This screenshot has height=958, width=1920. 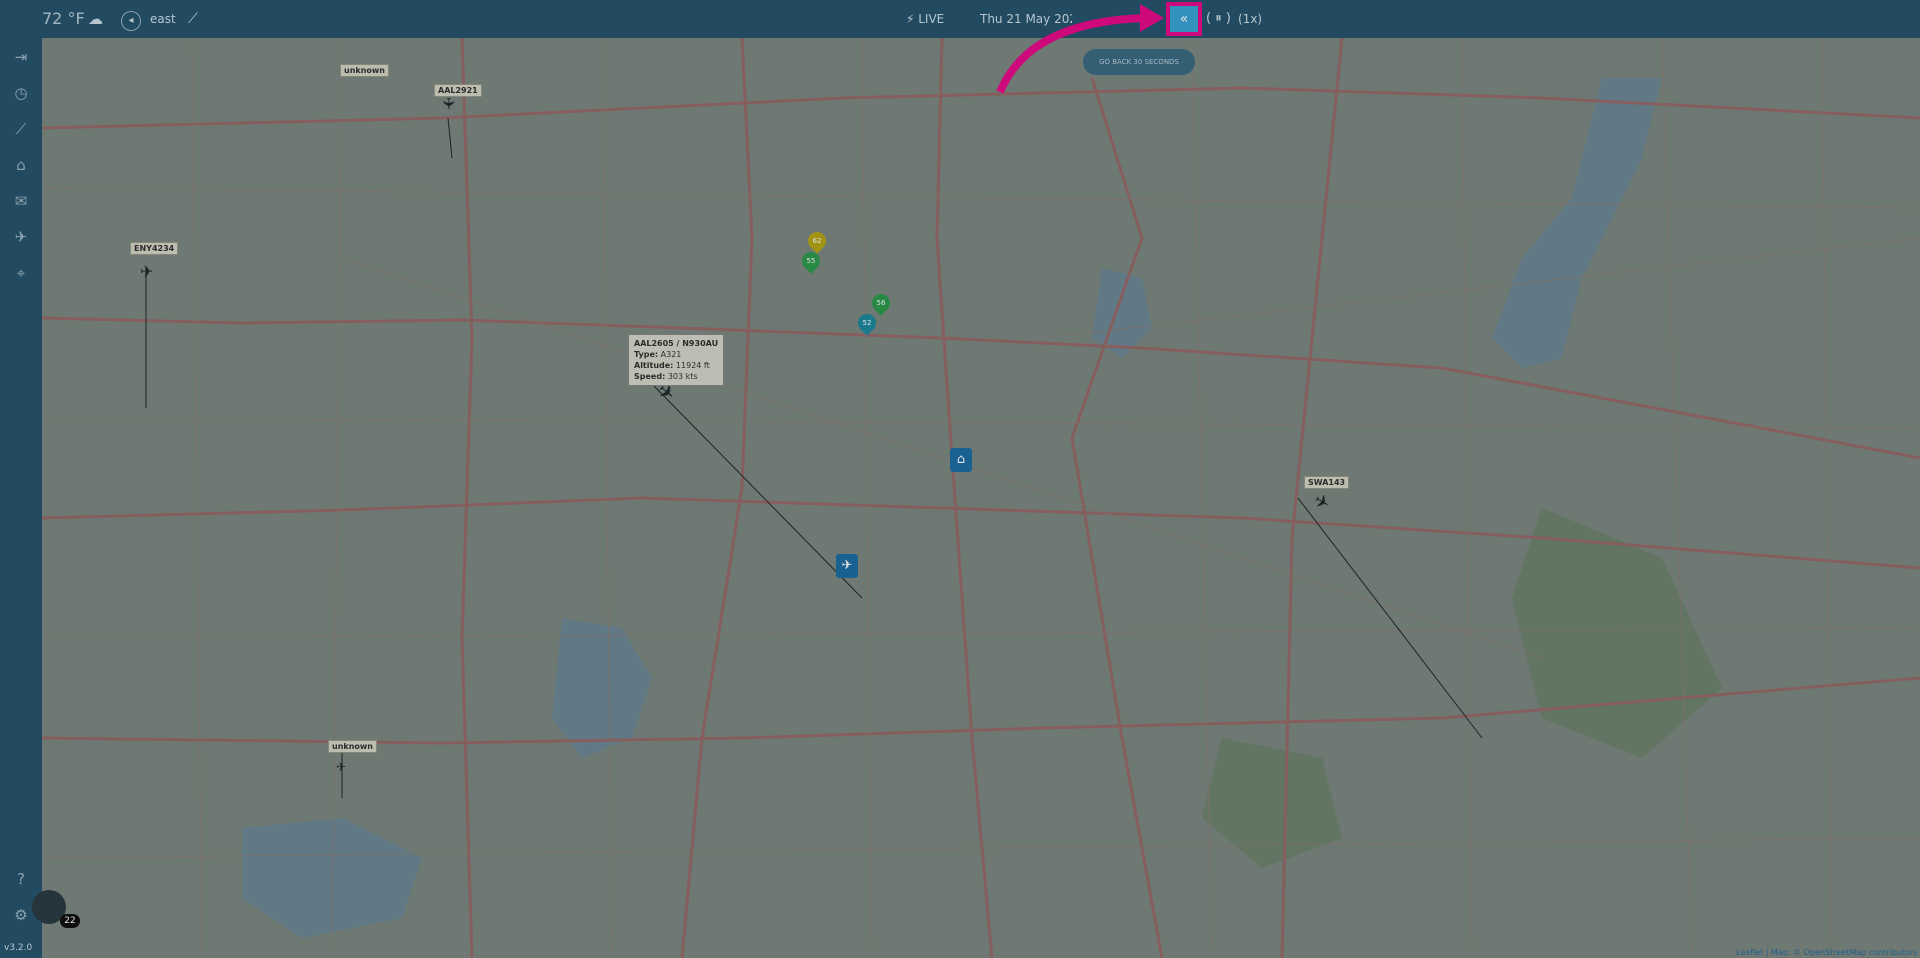 I want to click on wind-direction-icon: ◂, so click(x=131, y=21).